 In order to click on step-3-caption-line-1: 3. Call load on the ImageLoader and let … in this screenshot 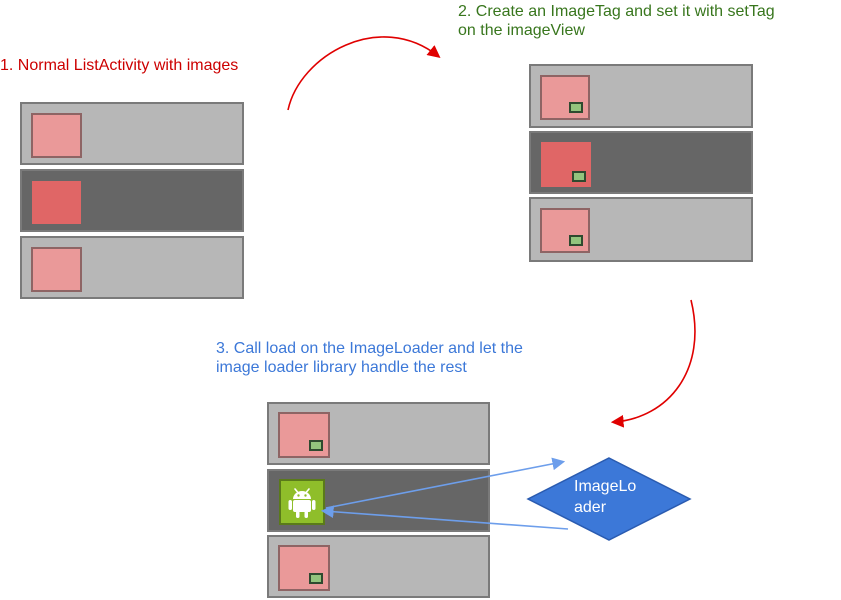, I will do `click(369, 348)`.